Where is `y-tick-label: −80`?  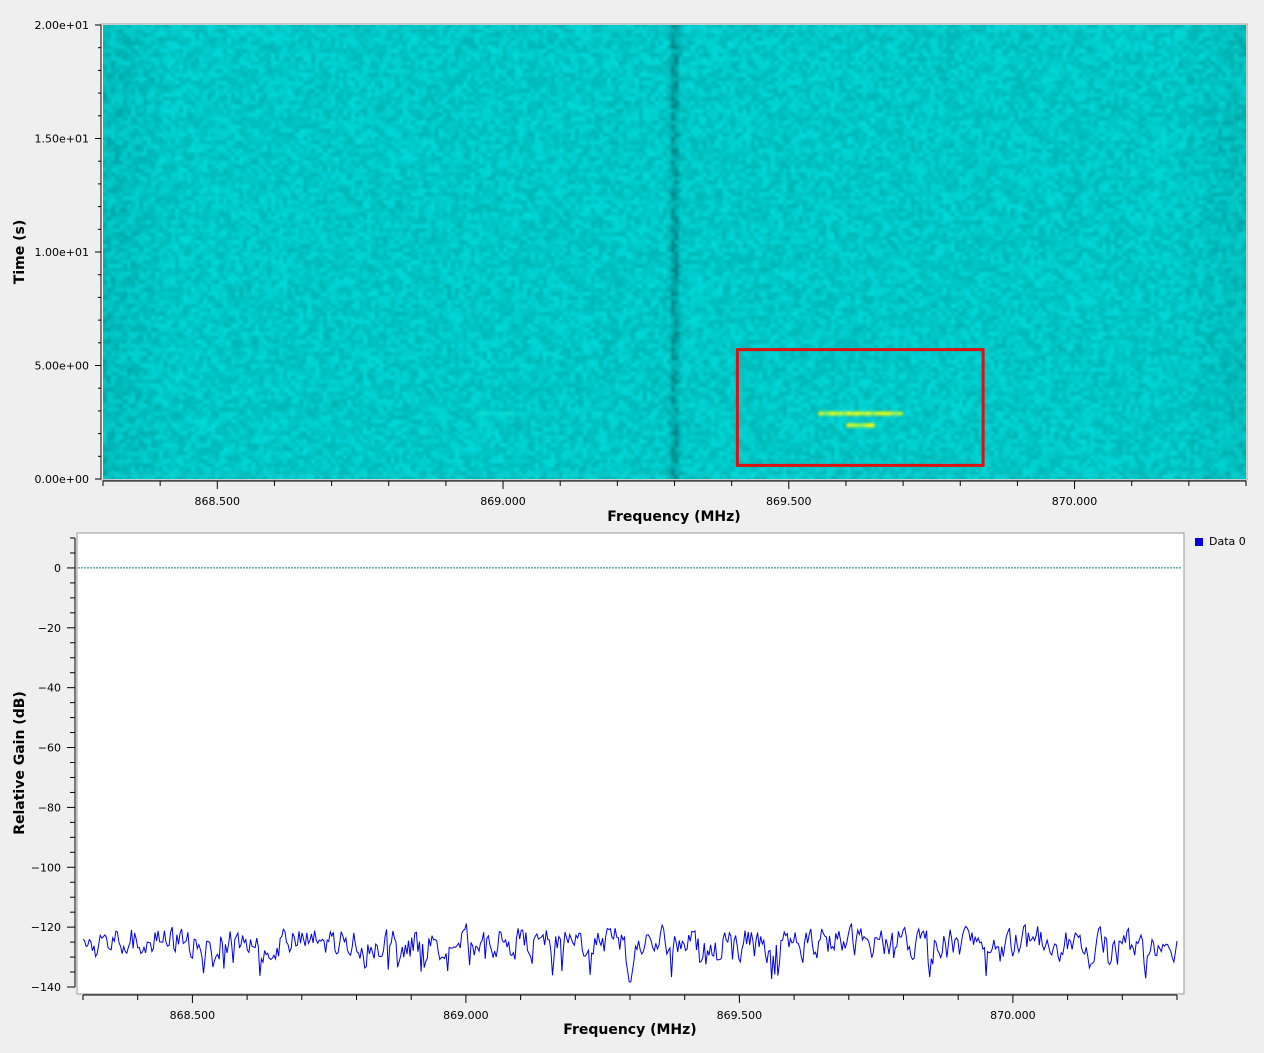 y-tick-label: −80 is located at coordinates (49, 807).